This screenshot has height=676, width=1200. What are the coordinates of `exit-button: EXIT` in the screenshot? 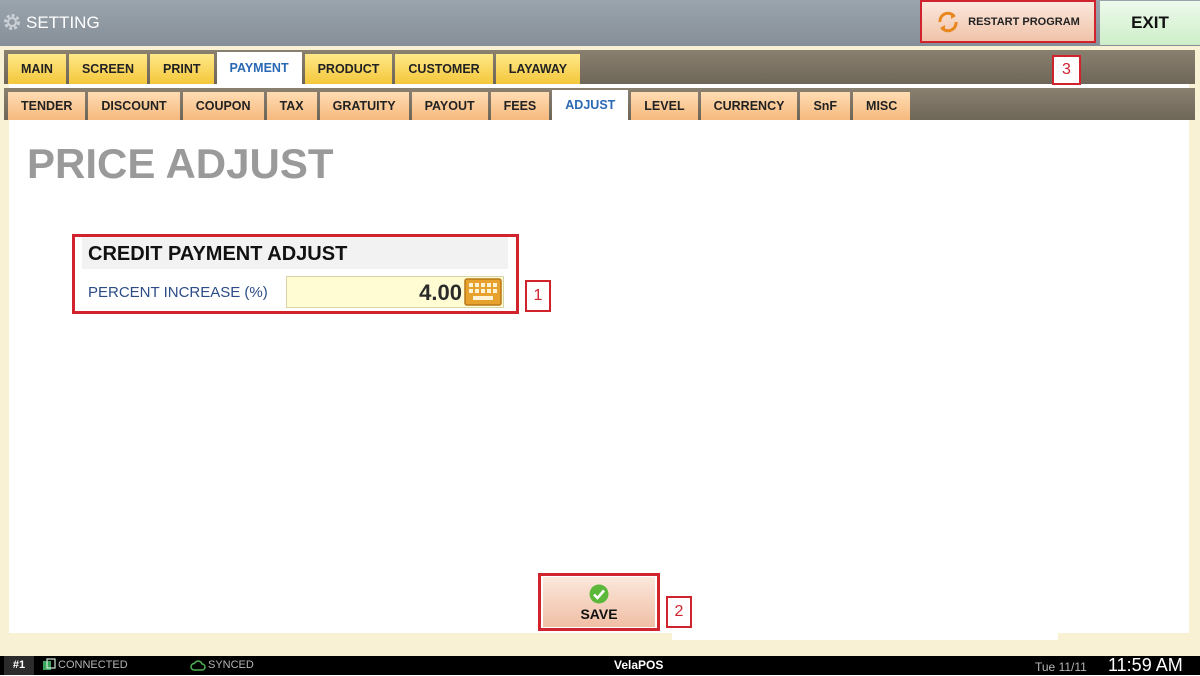 It's located at (1150, 23).